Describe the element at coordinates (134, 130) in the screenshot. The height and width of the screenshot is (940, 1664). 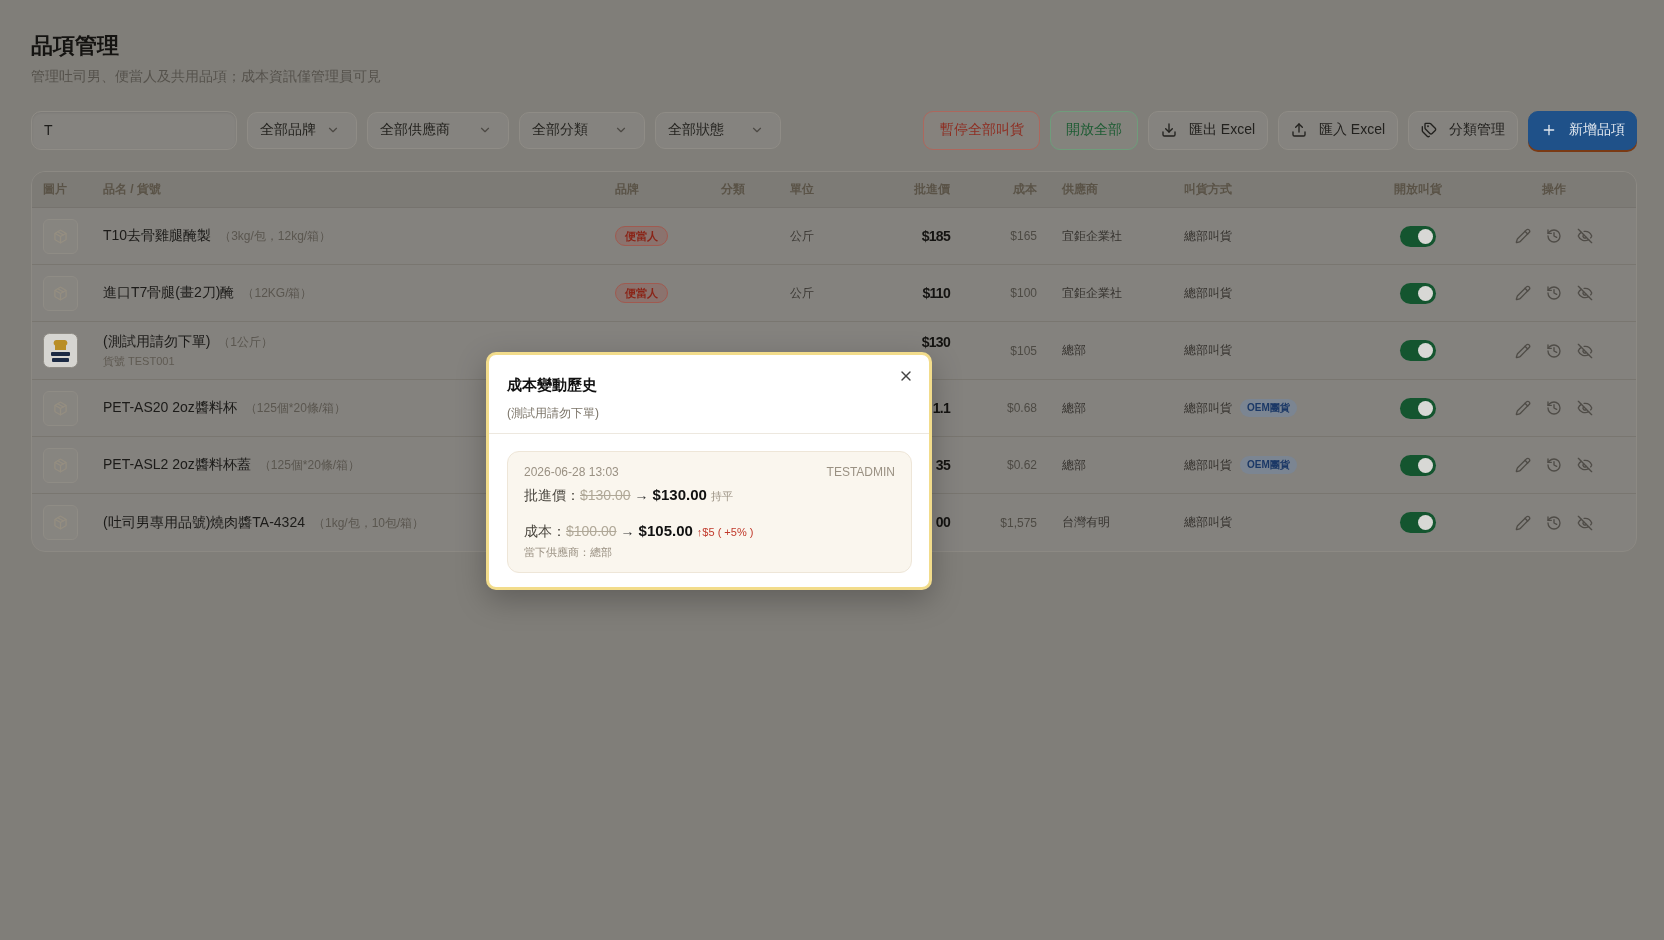
I see `search-field: T` at that location.